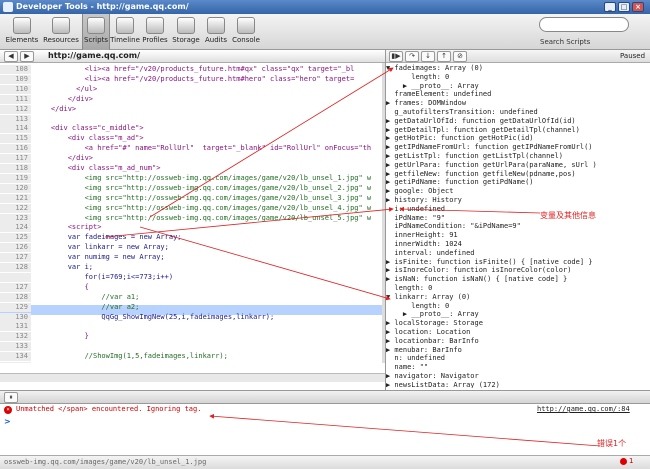 Image resolution: width=650 pixels, height=469 pixels. Describe the element at coordinates (15, 198) in the screenshot. I see `line-number: 121` at that location.